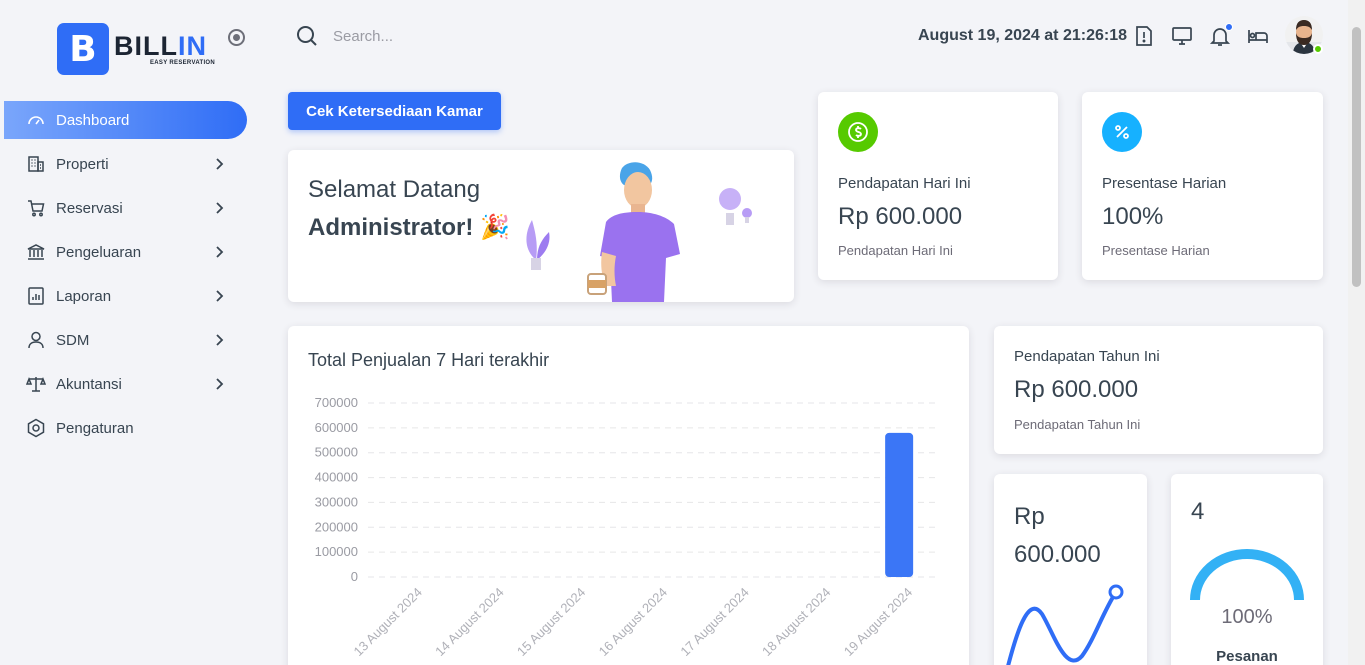  I want to click on dashboard-gauge-icon, so click(36, 120).